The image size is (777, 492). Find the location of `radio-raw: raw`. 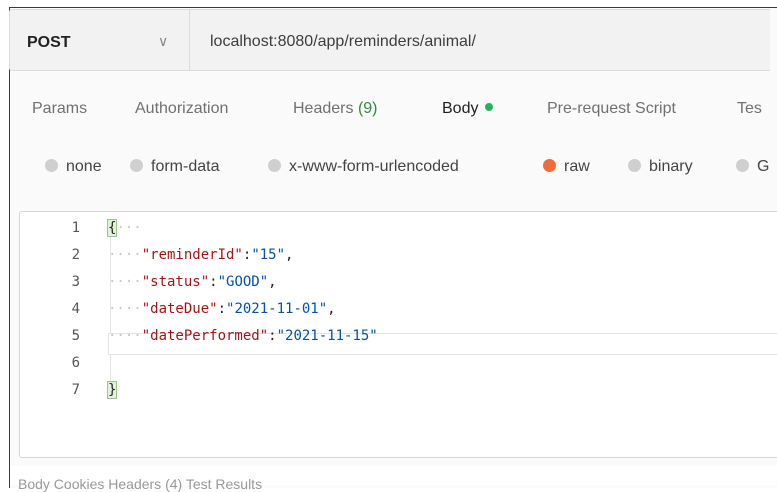

radio-raw: raw is located at coordinates (566, 167).